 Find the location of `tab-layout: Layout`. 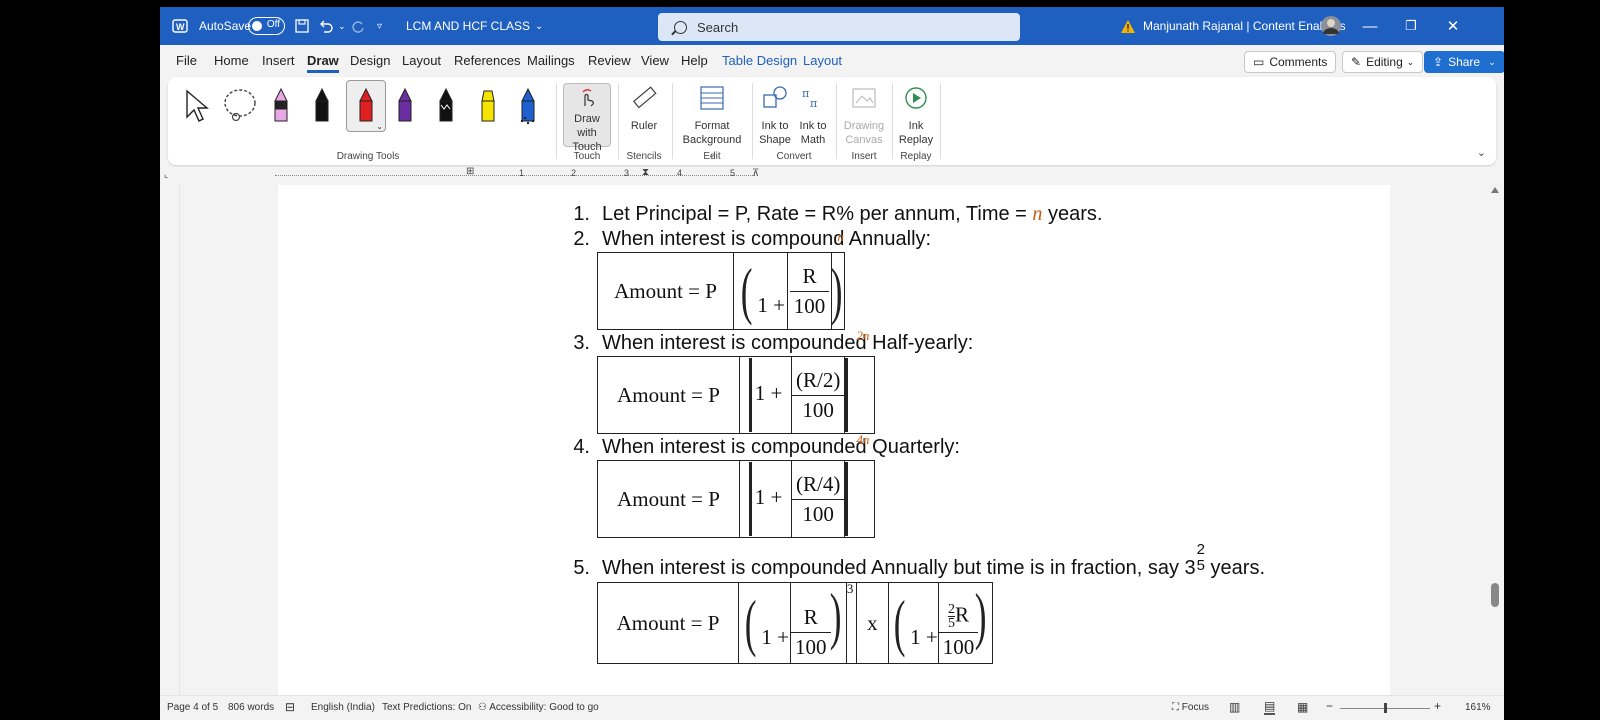

tab-layout: Layout is located at coordinates (421, 60).